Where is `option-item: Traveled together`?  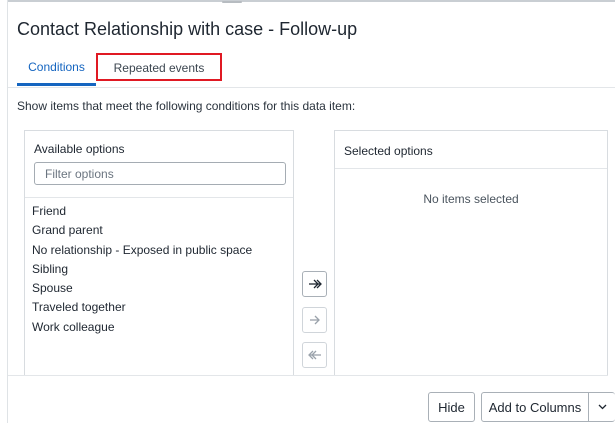 option-item: Traveled together is located at coordinates (159, 307).